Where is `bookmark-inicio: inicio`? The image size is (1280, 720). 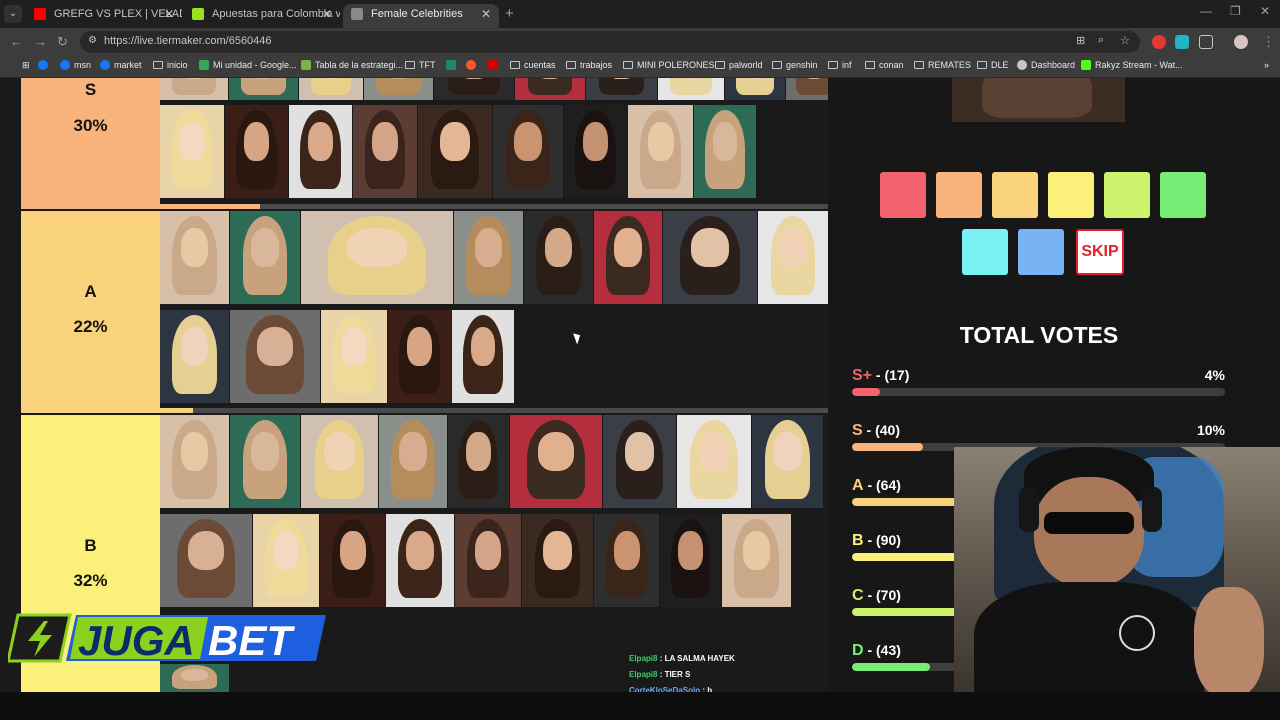
bookmark-inicio: inicio is located at coordinates (170, 65).